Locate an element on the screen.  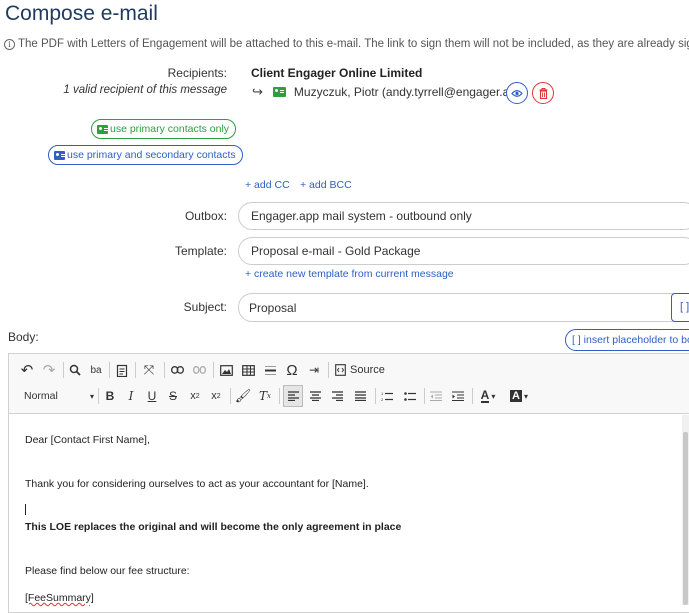
bullet-list-icon is located at coordinates (410, 396).